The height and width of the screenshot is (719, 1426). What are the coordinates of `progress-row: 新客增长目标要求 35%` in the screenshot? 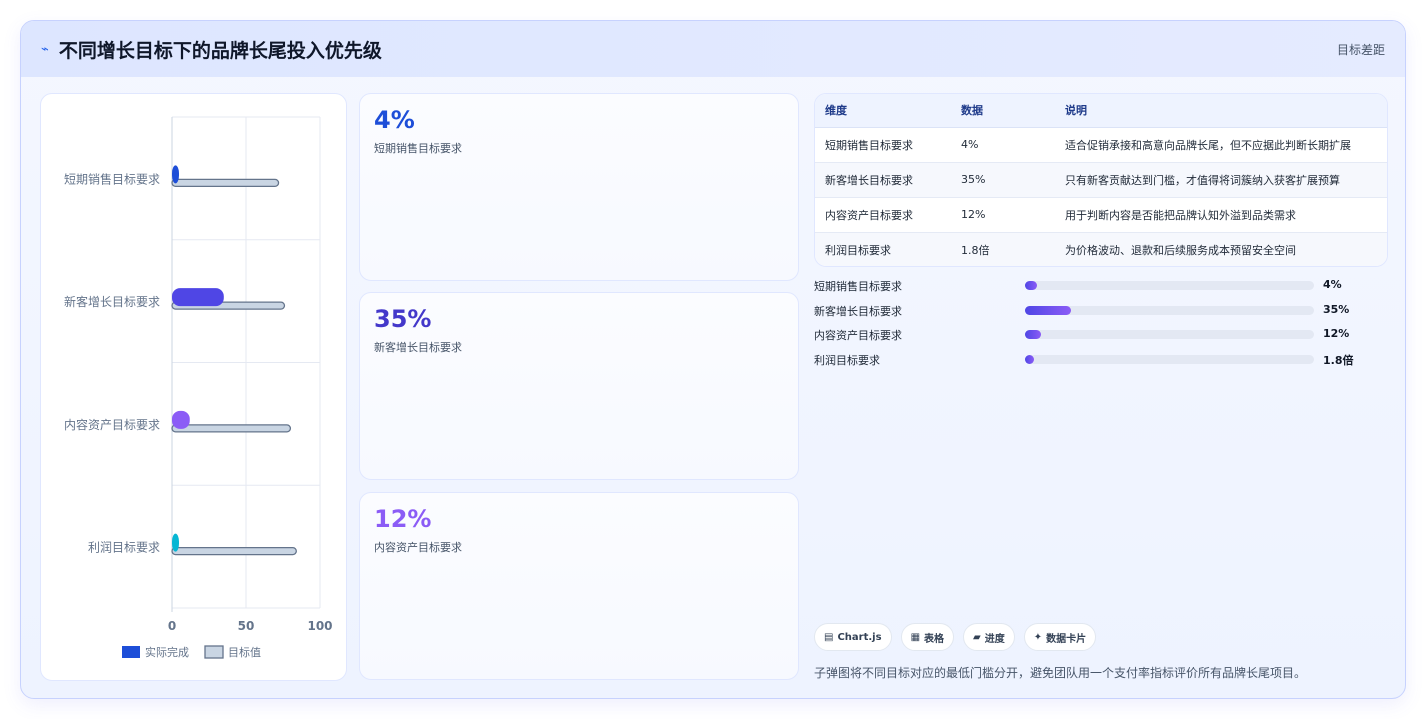 It's located at (1101, 311).